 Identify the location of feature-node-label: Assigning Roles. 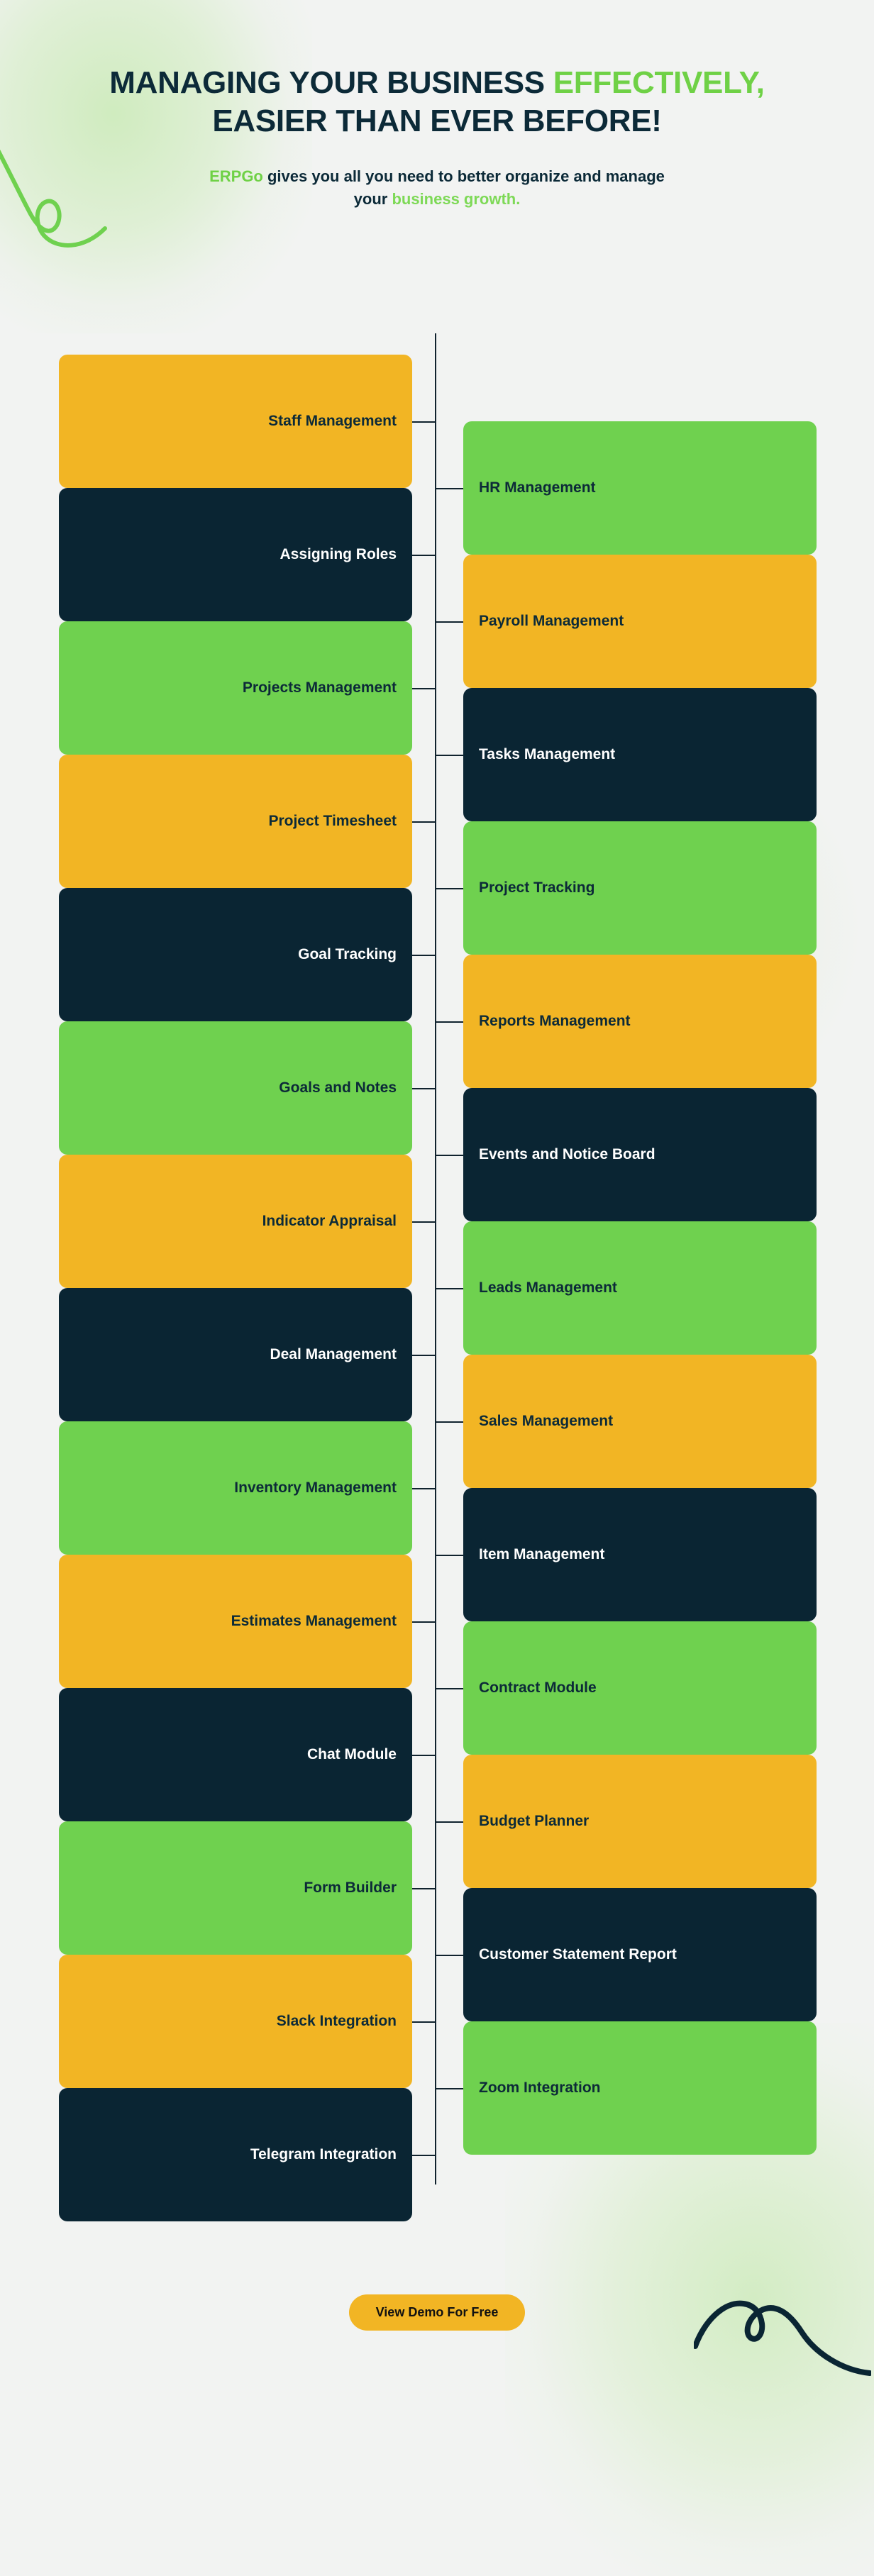
(338, 554).